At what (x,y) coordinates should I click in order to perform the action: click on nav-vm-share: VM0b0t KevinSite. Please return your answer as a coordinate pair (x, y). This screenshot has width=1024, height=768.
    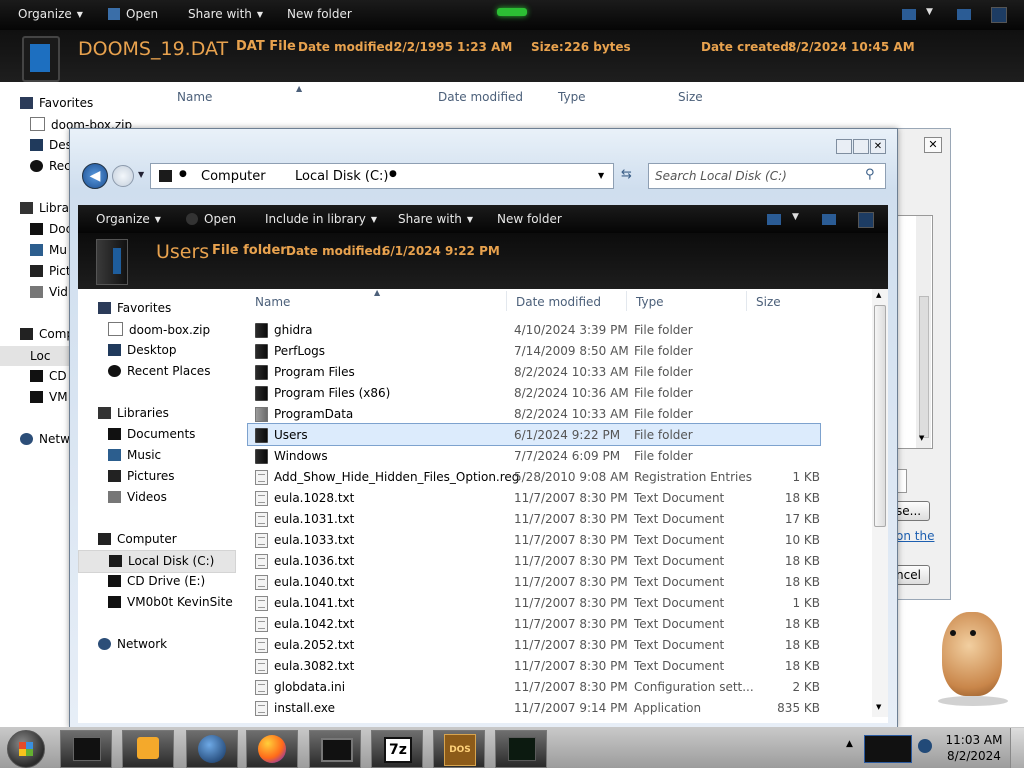
    Looking at the image, I should click on (170, 602).